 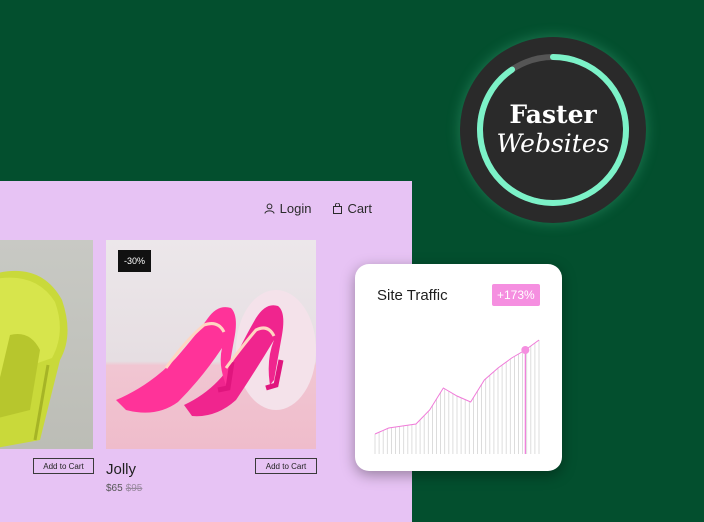 What do you see at coordinates (121, 469) in the screenshot?
I see `product-name: Jolly` at bounding box center [121, 469].